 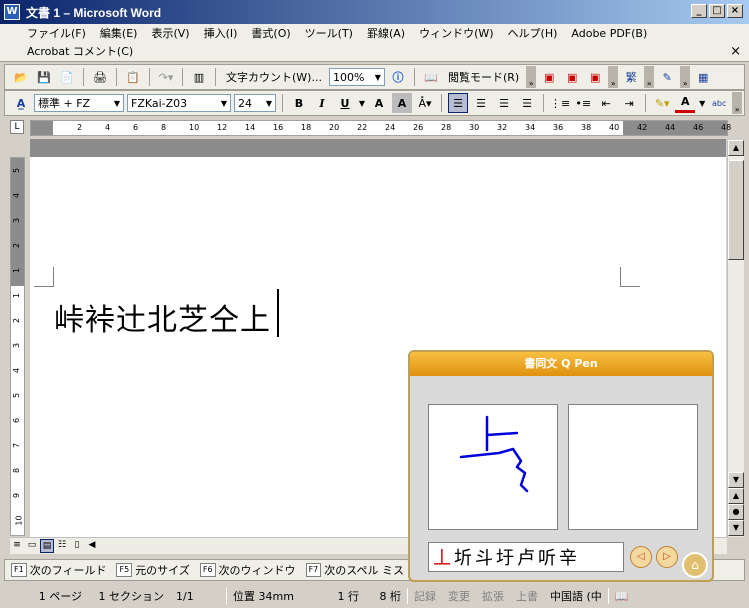 I want to click on menu-view: 表示(V), so click(x=170, y=33).